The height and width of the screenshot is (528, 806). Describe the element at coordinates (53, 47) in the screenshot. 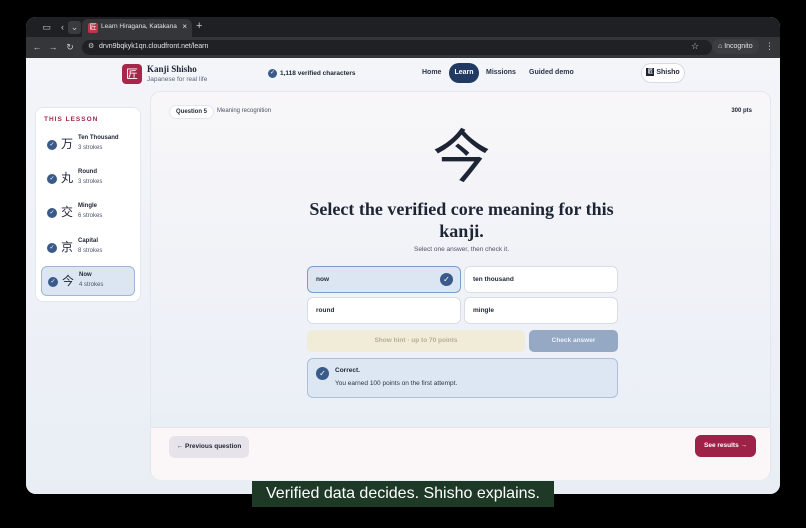

I see `forward-icon: →` at that location.